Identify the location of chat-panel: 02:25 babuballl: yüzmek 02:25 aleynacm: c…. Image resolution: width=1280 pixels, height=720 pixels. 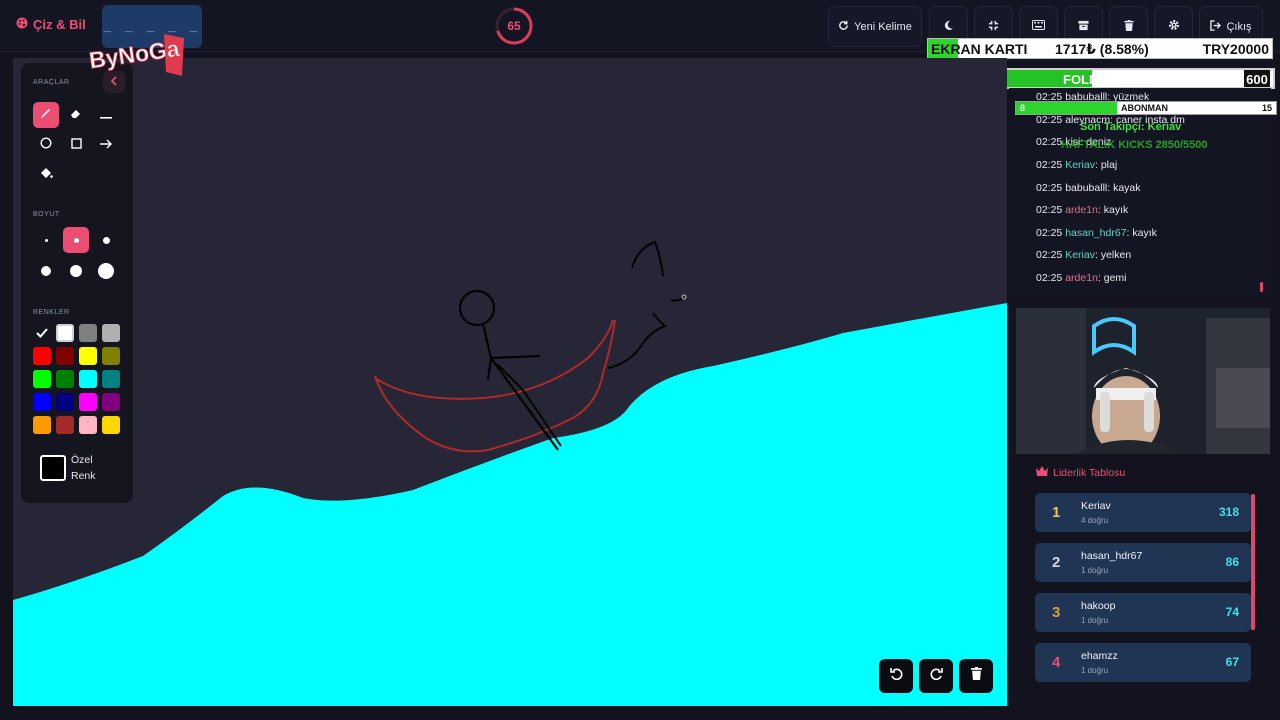
(1140, 193).